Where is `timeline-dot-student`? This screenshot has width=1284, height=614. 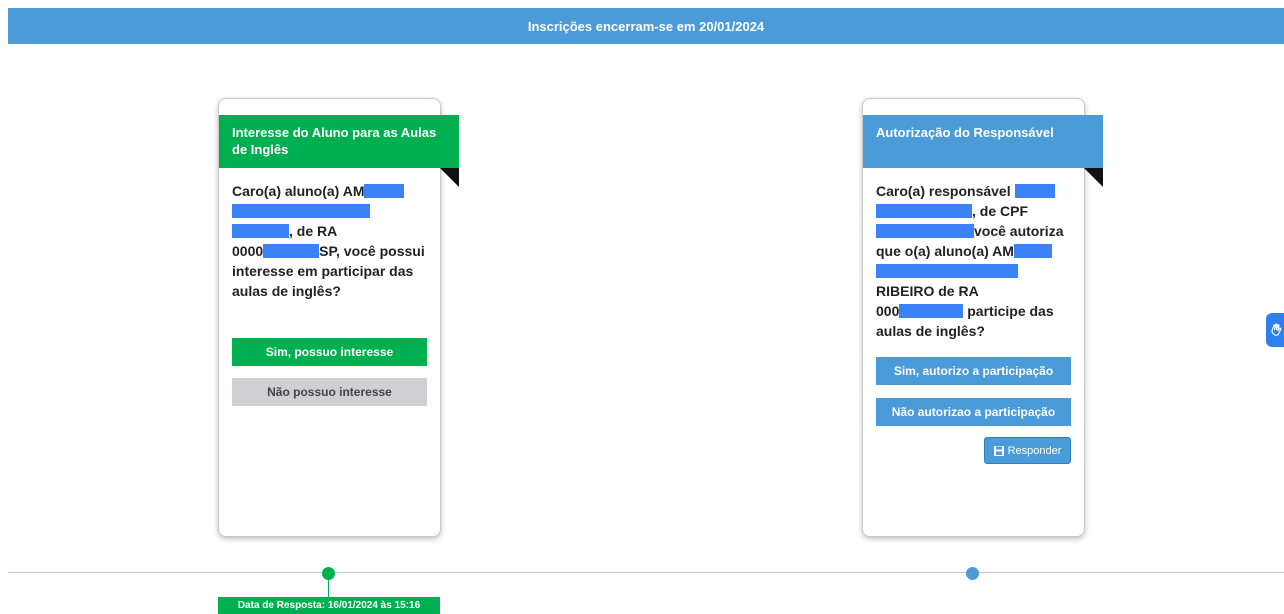
timeline-dot-student is located at coordinates (328, 573).